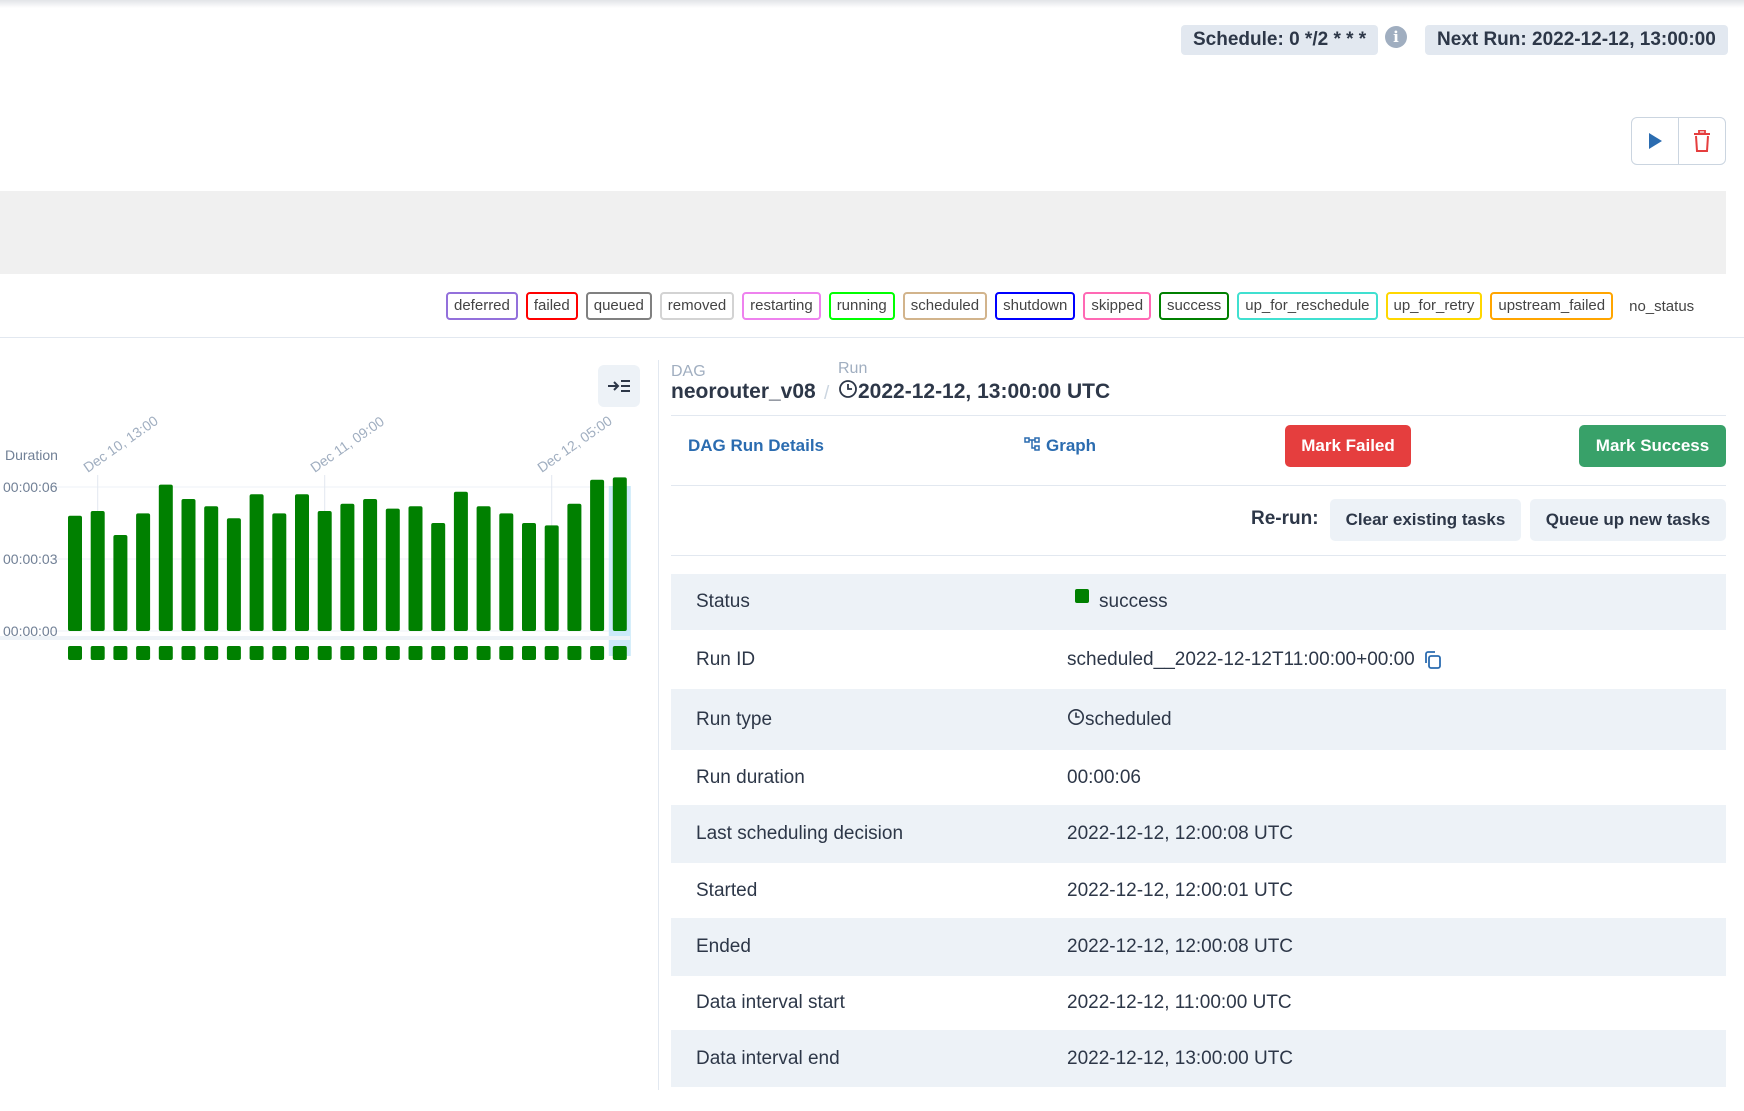 This screenshot has width=1744, height=1111. Describe the element at coordinates (1434, 306) in the screenshot. I see `legend-up-for-retry: up_for_retry` at that location.